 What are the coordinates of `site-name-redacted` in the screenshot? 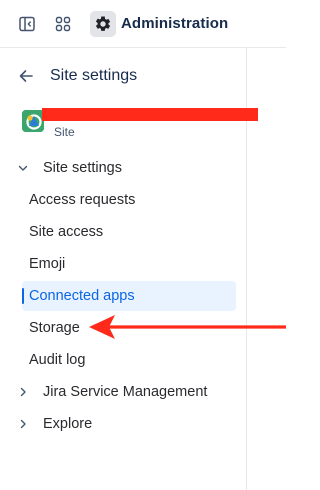 It's located at (150, 114).